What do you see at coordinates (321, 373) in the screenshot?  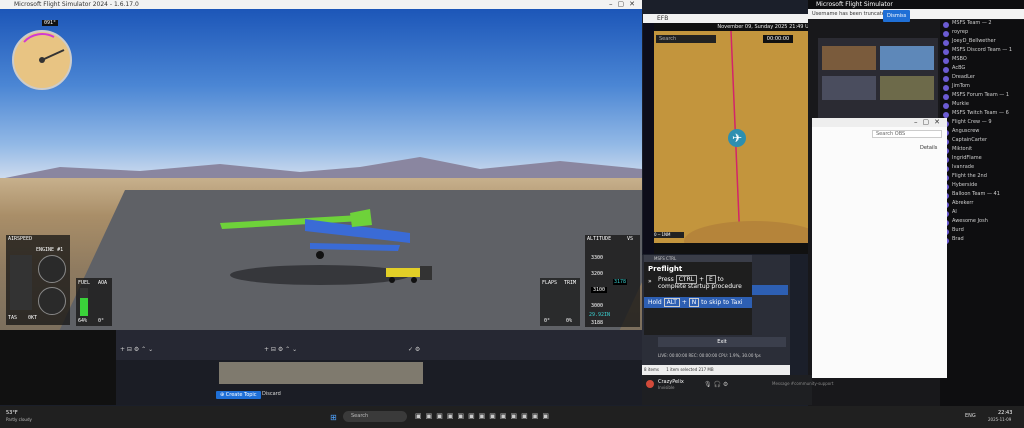 I see `clip-preview` at bounding box center [321, 373].